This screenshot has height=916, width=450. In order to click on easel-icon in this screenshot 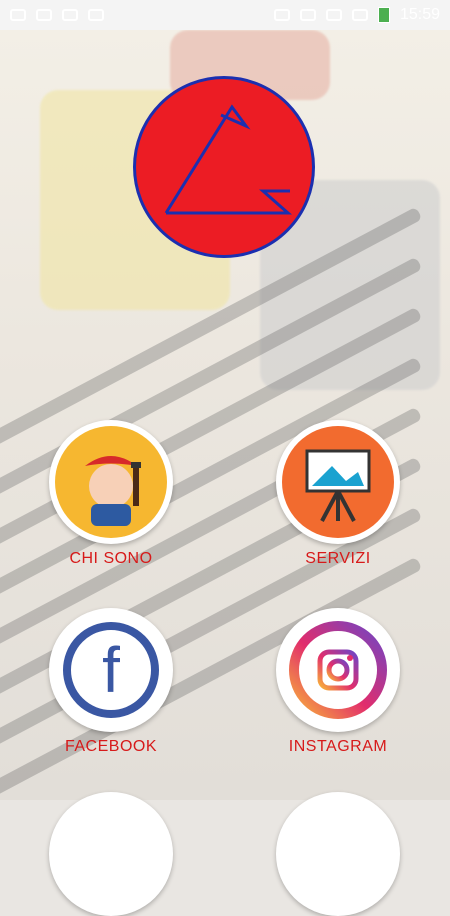, I will do `click(338, 482)`.